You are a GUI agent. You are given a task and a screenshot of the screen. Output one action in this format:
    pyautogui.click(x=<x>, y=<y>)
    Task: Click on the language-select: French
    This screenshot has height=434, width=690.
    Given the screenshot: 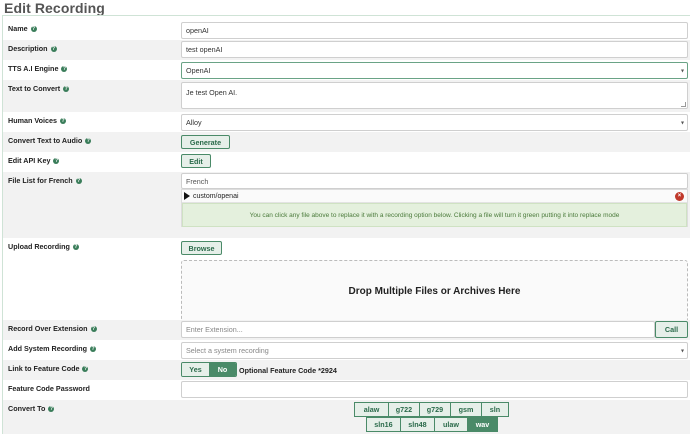 What is the action you would take?
    pyautogui.click(x=434, y=181)
    